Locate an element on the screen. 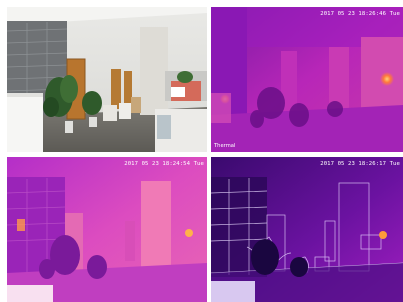  timestamp-overlay: 2017 05 23 18:26:17 Tue is located at coordinates (360, 164).